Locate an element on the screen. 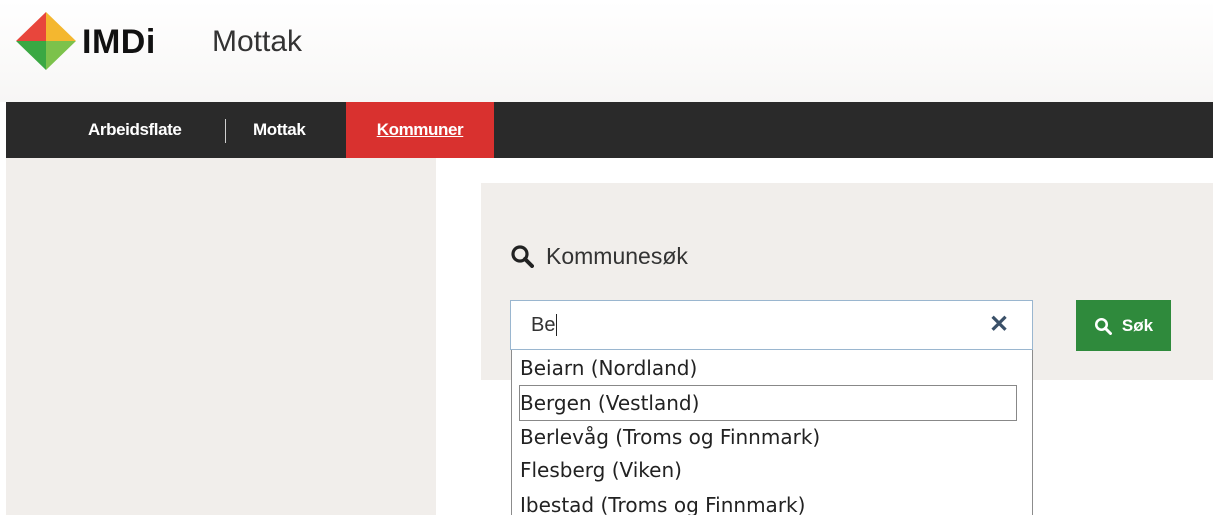 This screenshot has height=515, width=1213. search-input-value: Be is located at coordinates (544, 325).